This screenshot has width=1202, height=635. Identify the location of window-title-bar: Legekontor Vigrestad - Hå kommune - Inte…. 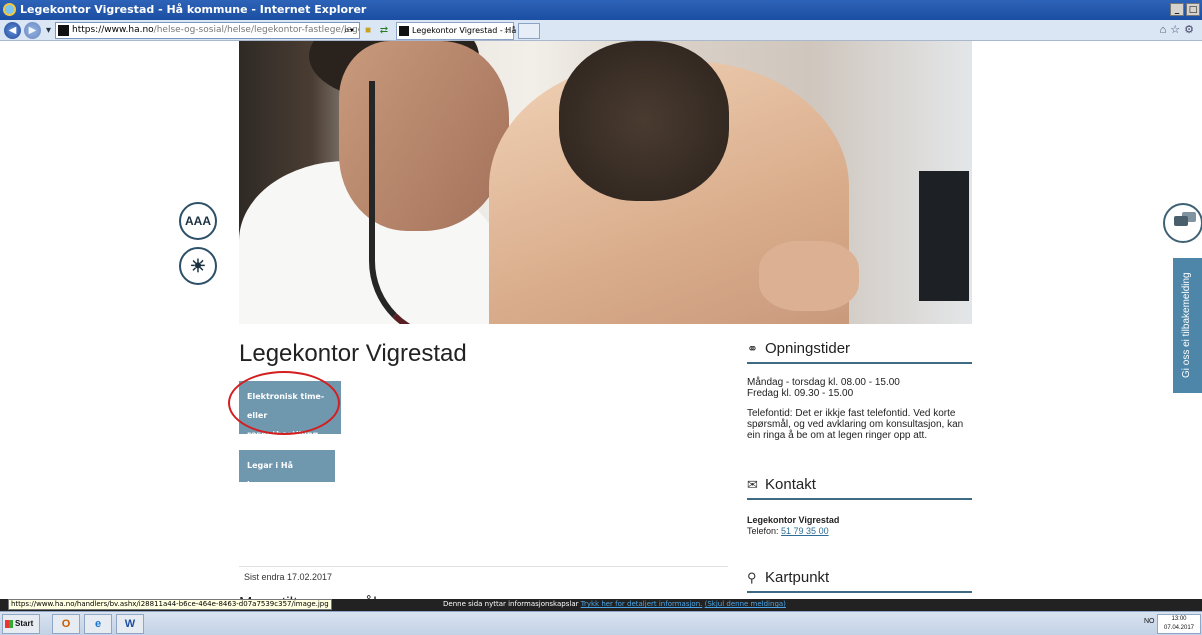
(601, 10).